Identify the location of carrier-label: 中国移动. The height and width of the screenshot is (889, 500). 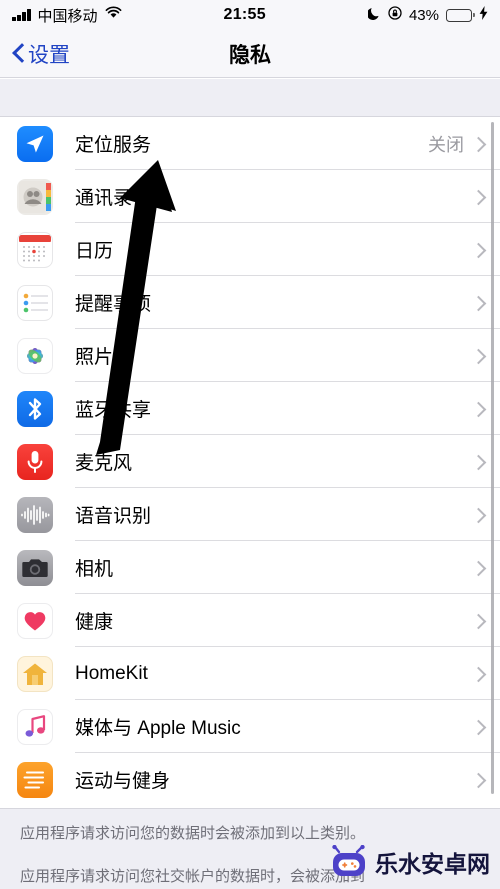
(67, 16).